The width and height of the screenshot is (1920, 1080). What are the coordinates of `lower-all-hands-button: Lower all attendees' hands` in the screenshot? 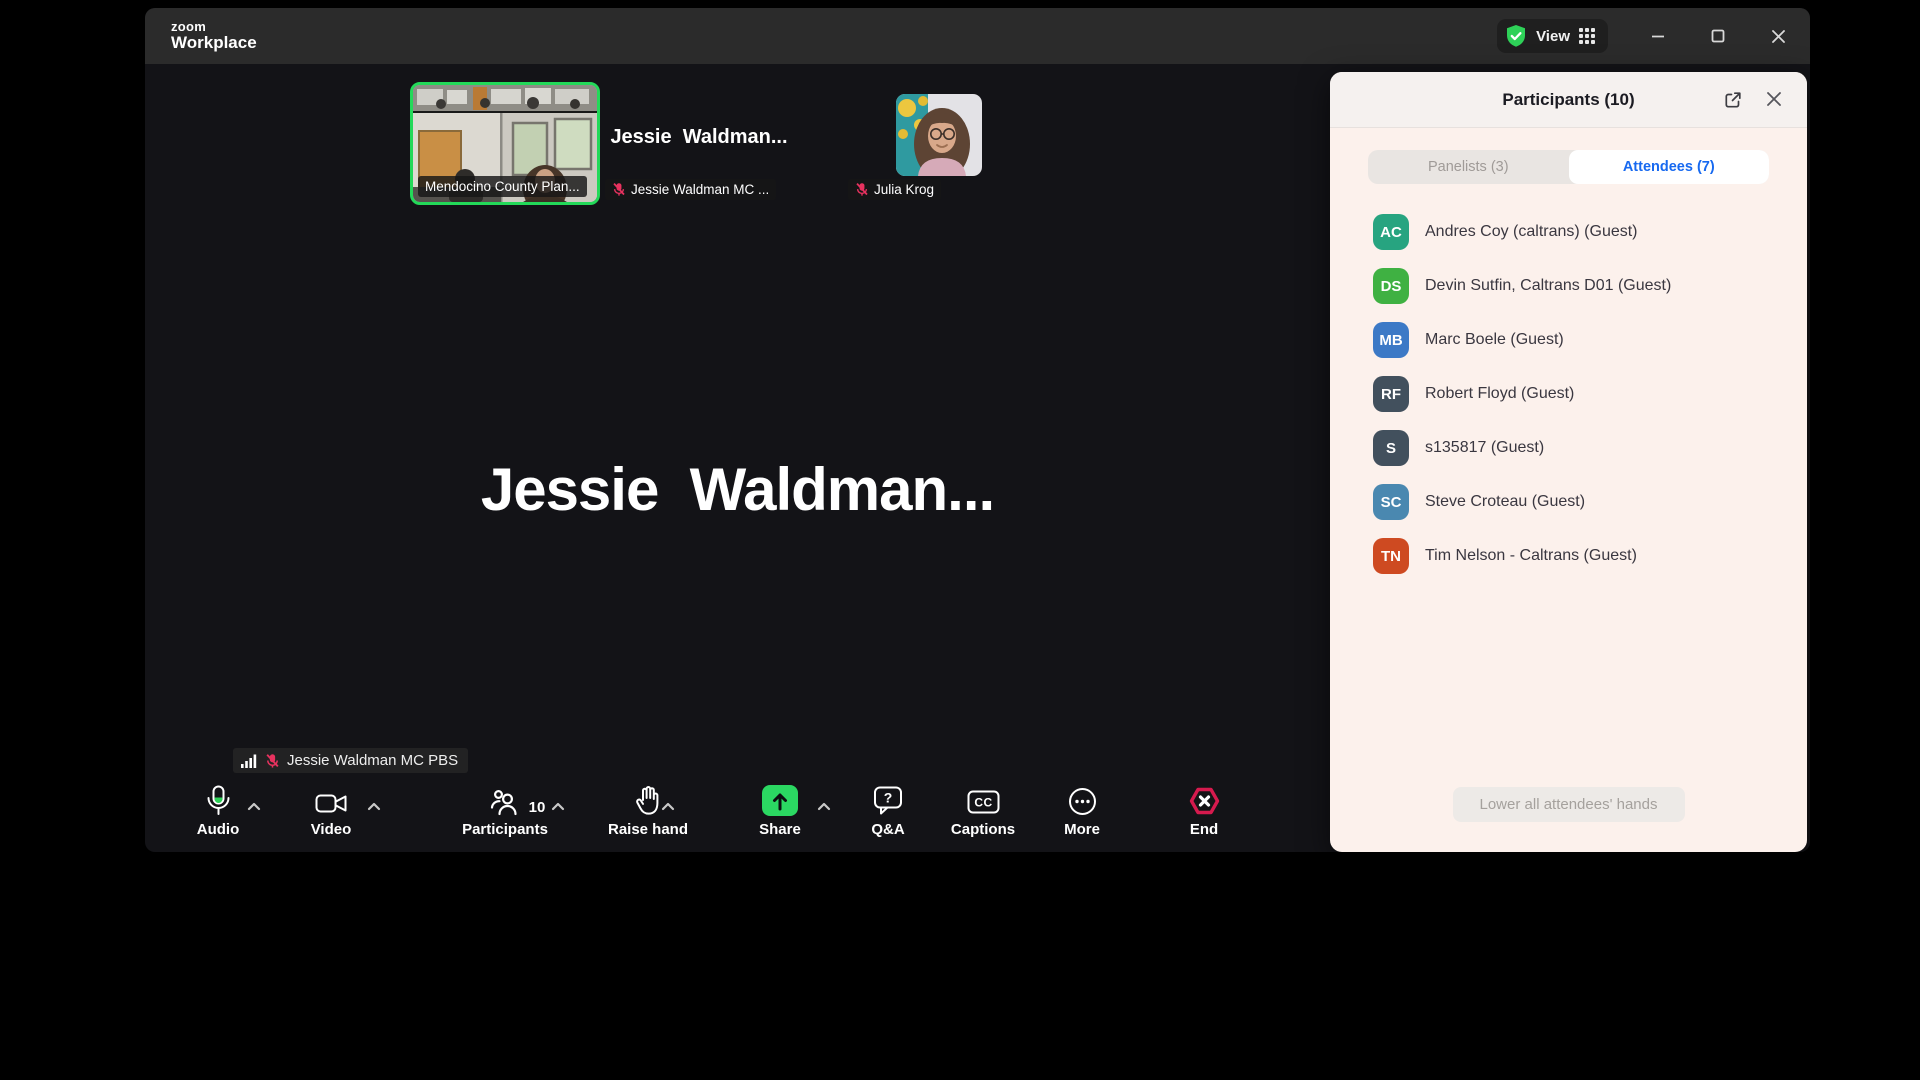 It's located at (1568, 804).